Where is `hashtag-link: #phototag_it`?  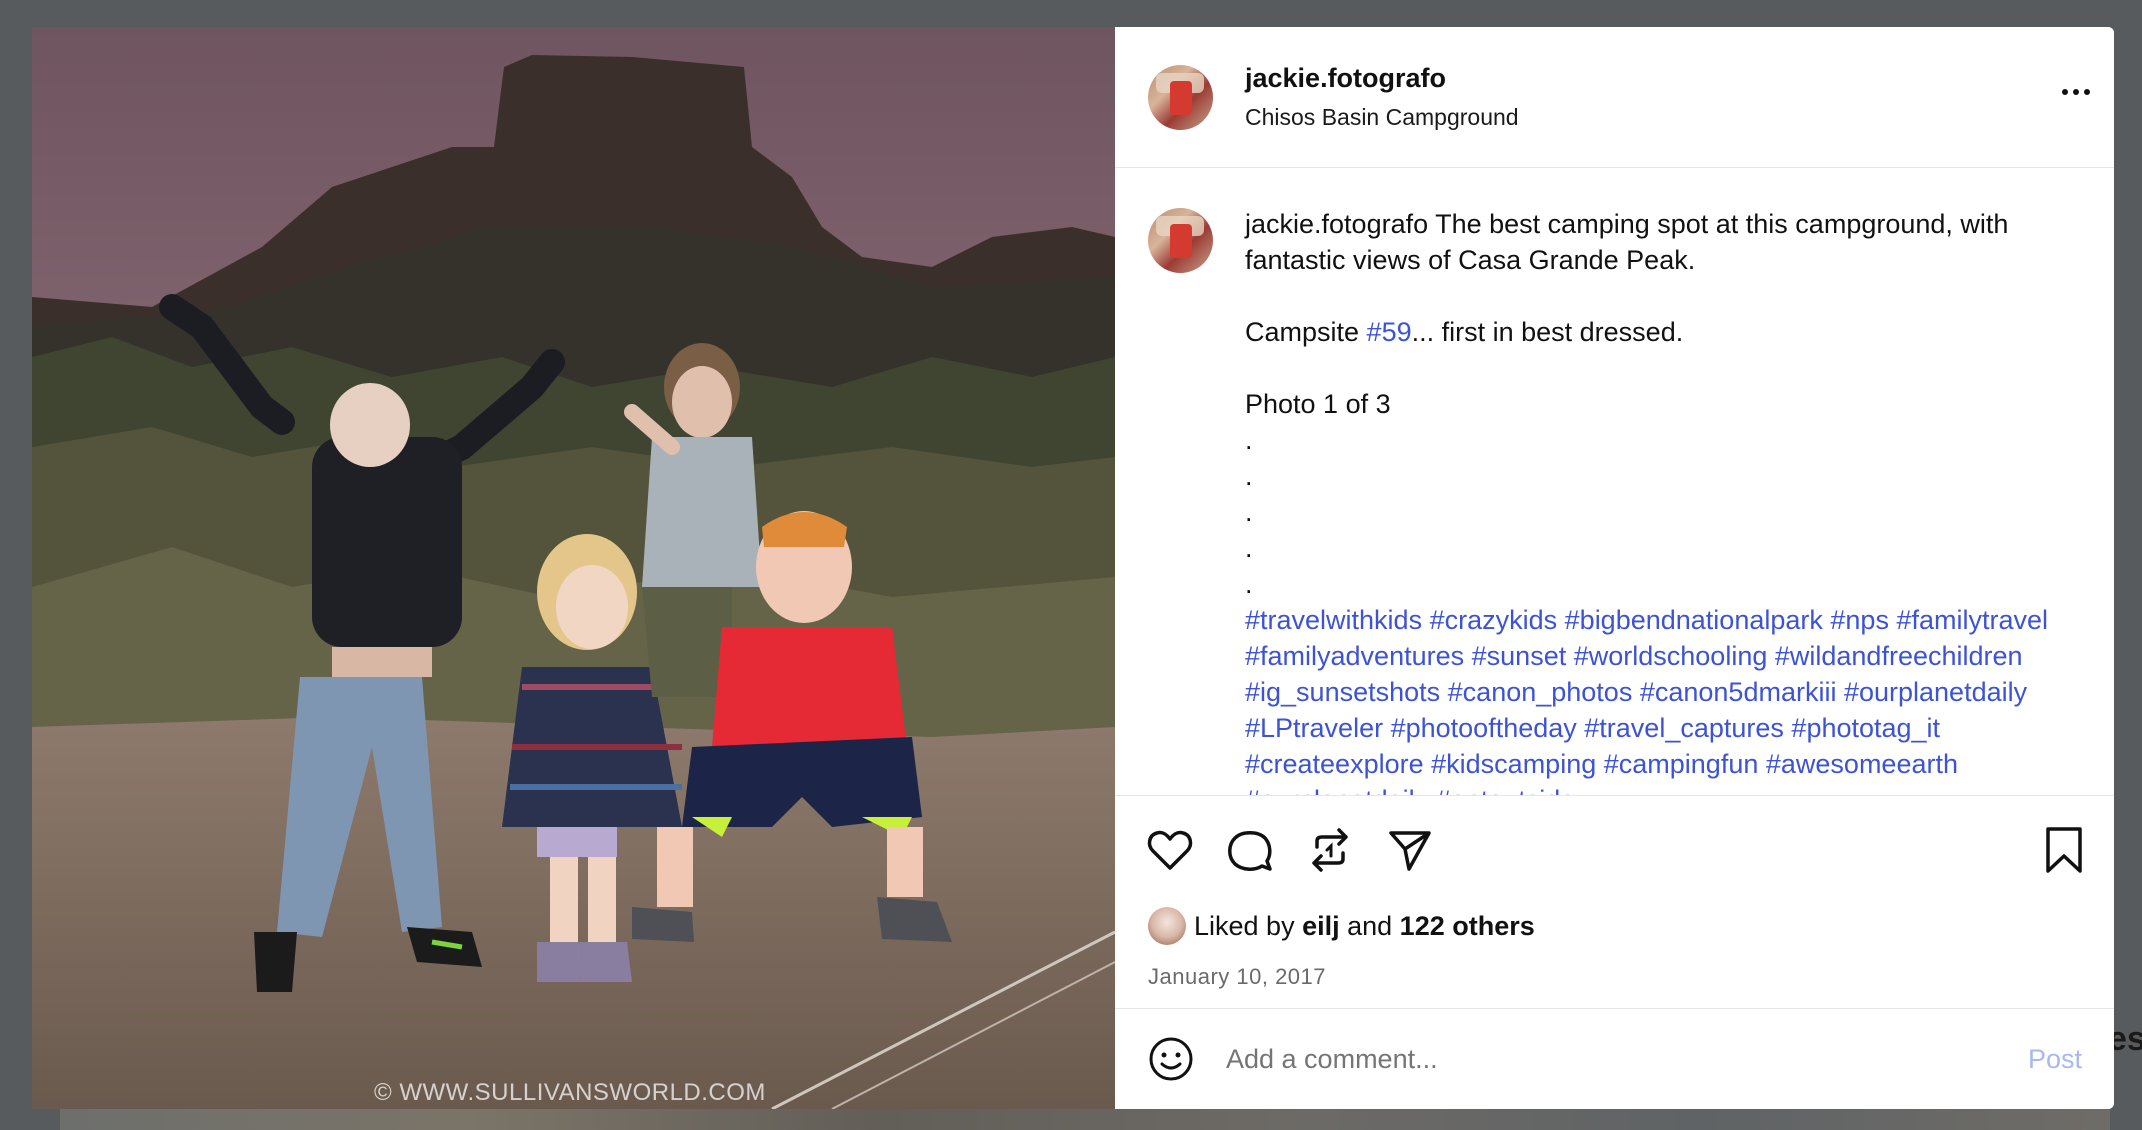
hashtag-link: #phototag_it is located at coordinates (1865, 728).